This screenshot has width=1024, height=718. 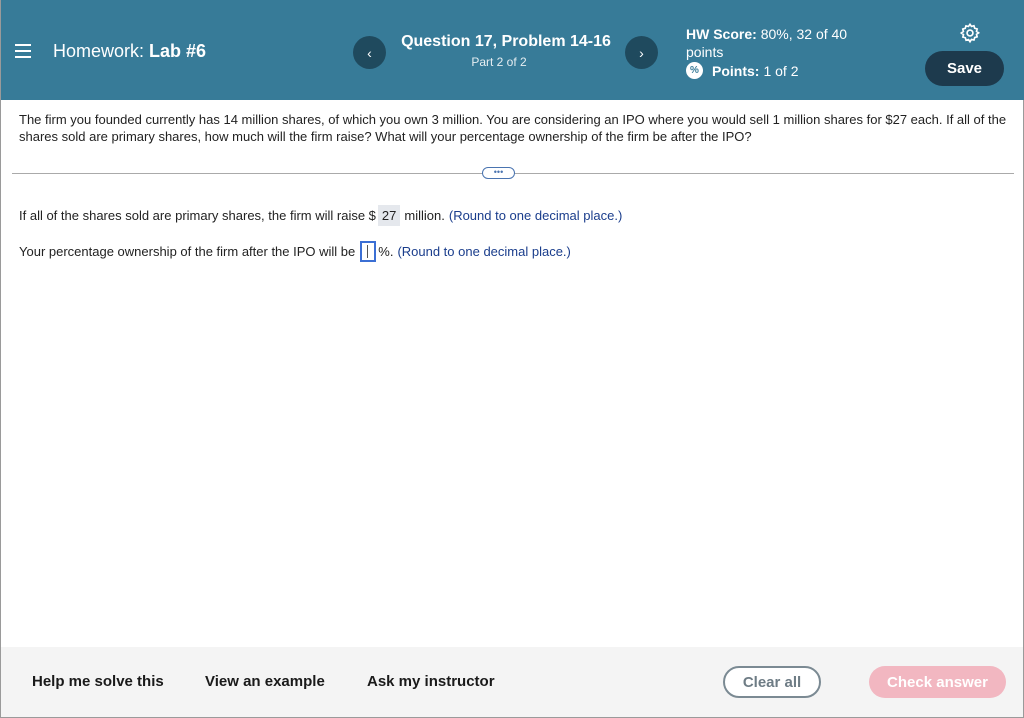 What do you see at coordinates (368, 251) in the screenshot?
I see `ownership-percent-input` at bounding box center [368, 251].